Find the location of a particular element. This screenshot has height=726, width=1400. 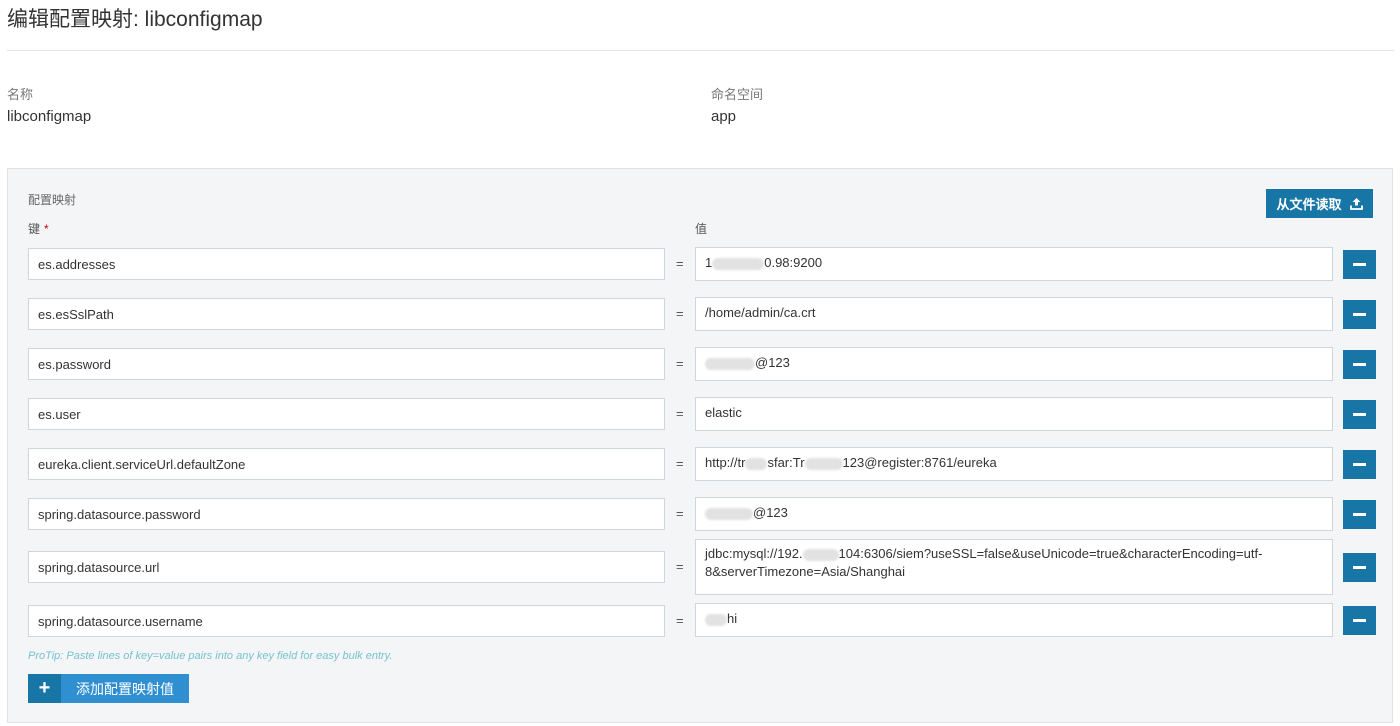

add-configmap-value-button: + 添加配置映射值 is located at coordinates (108, 688).